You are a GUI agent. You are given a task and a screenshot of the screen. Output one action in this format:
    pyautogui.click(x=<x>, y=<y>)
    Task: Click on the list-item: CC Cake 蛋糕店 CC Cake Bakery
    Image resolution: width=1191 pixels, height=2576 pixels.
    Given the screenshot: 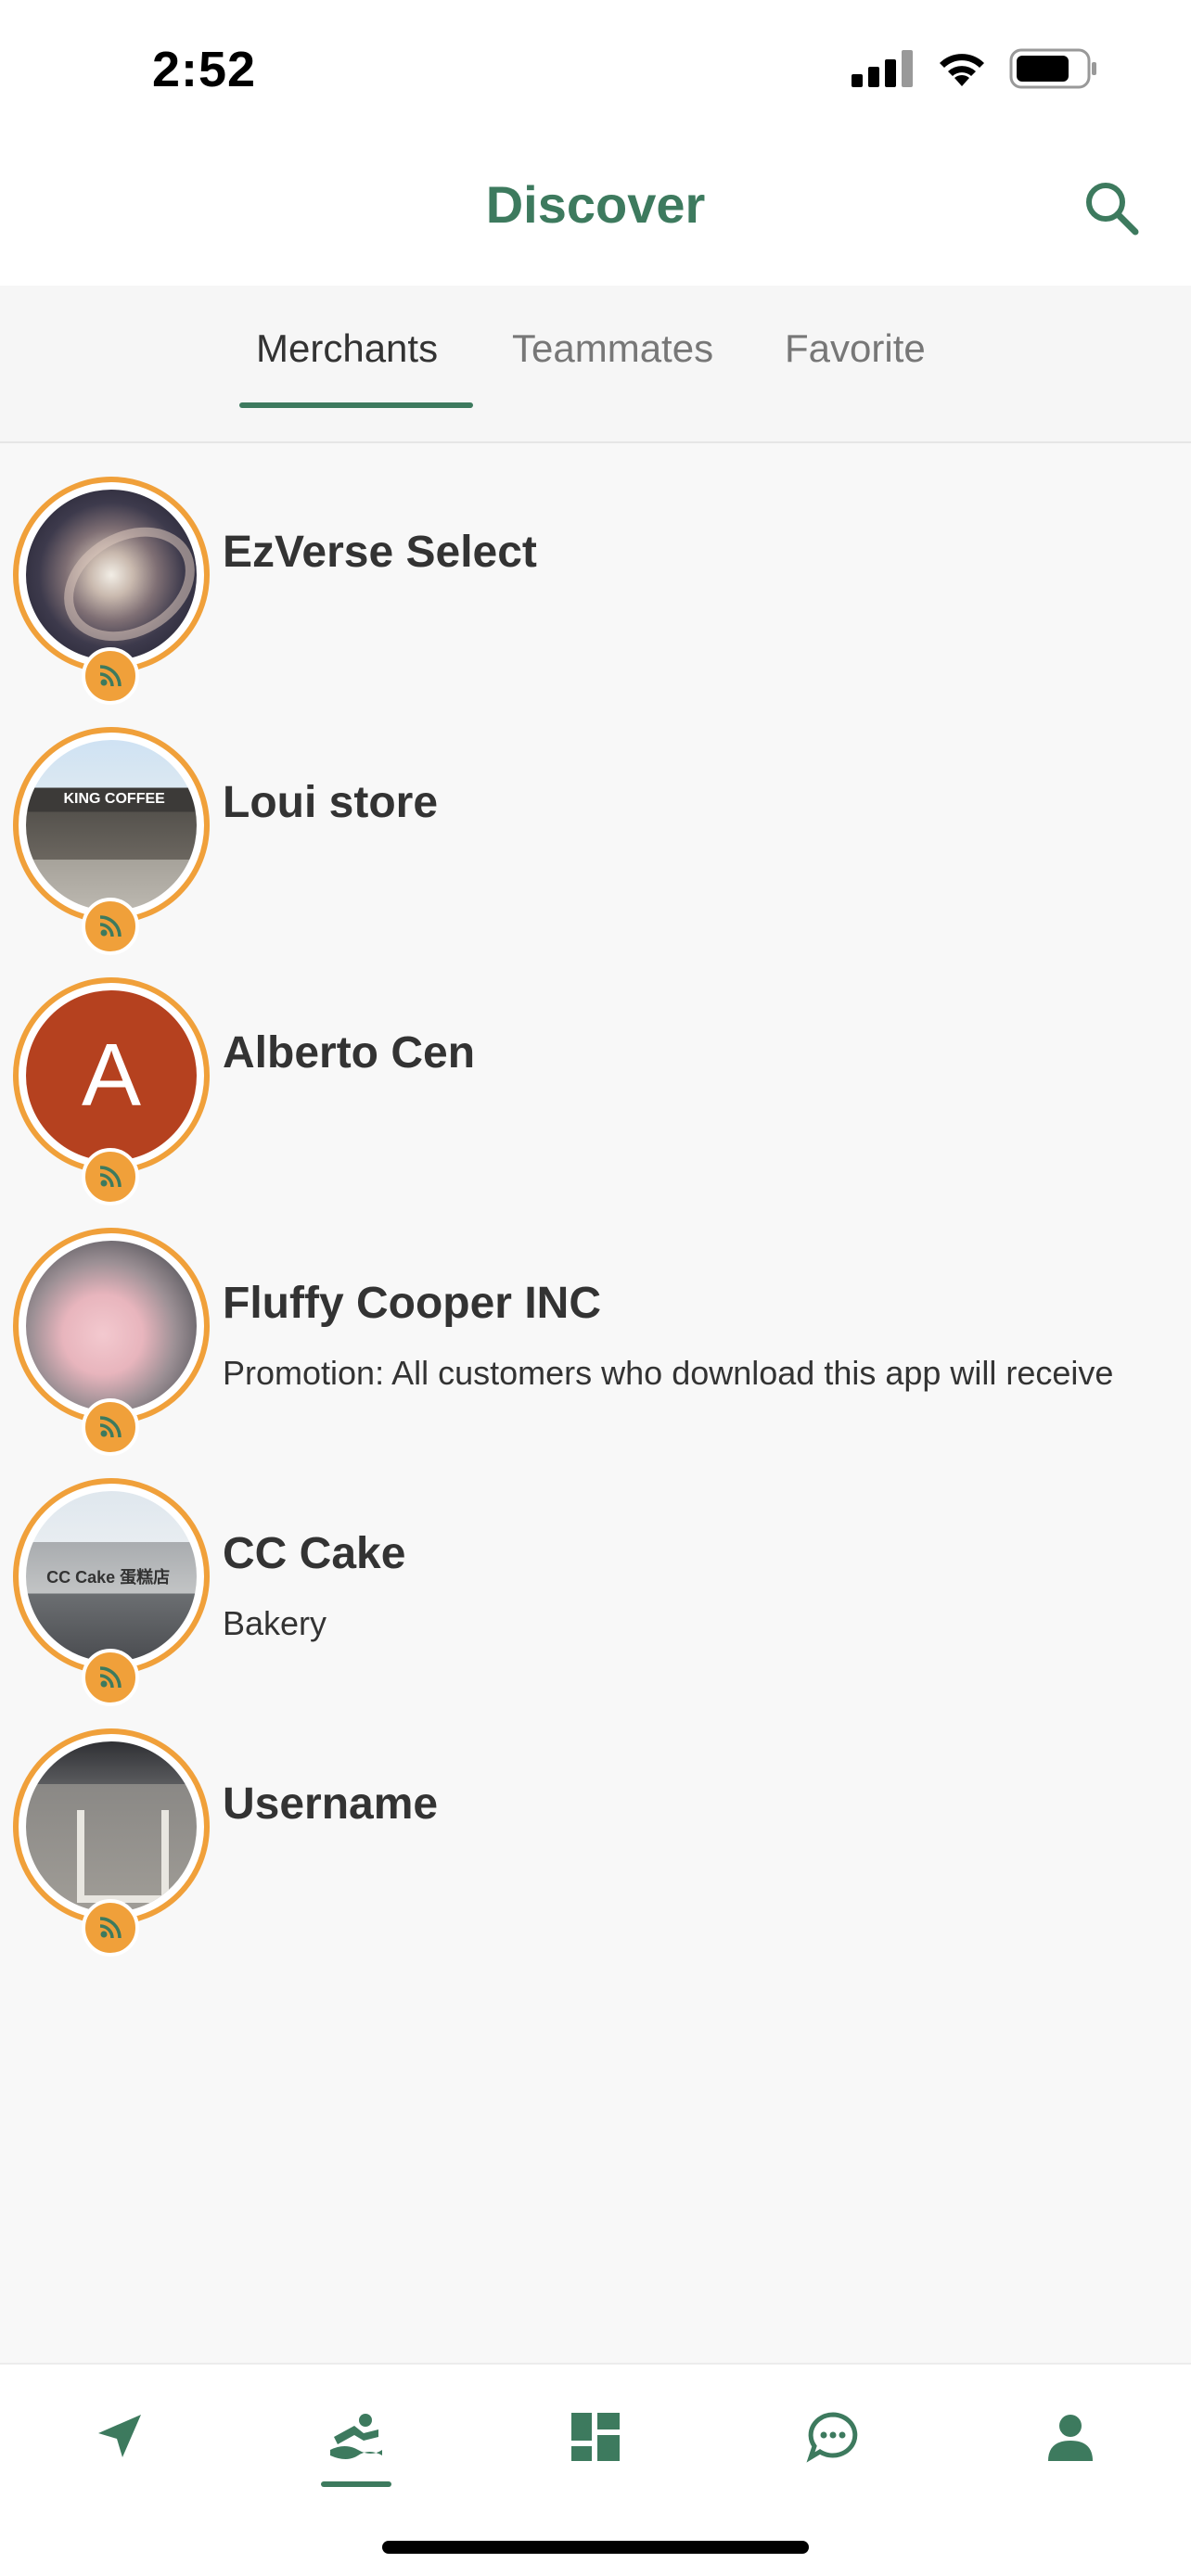 What is the action you would take?
    pyautogui.click(x=595, y=1577)
    